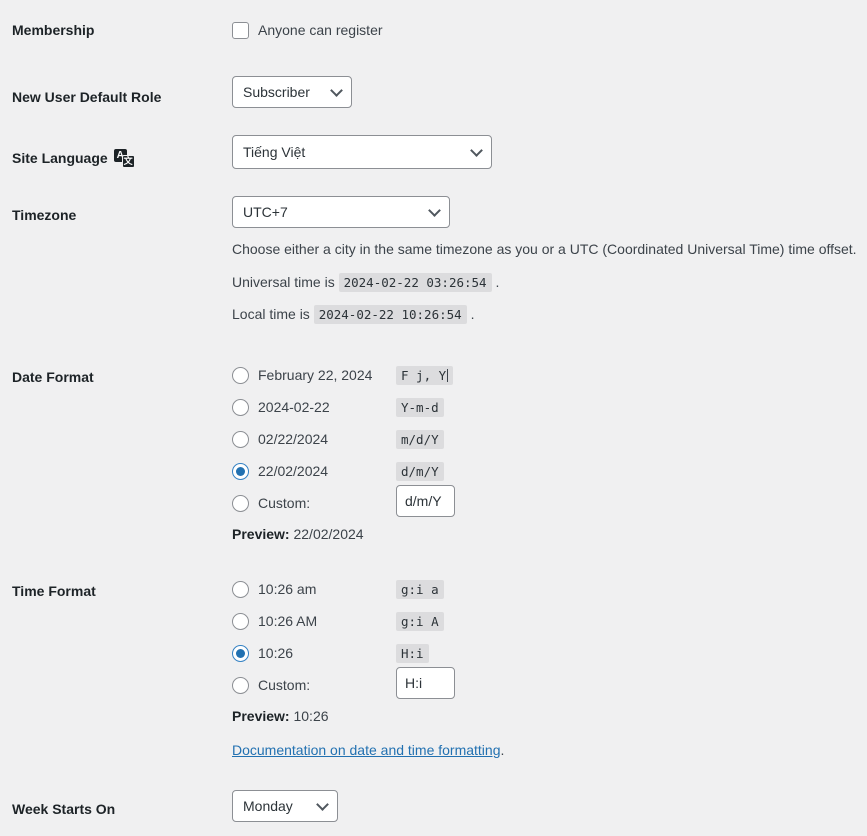 The width and height of the screenshot is (867, 836). Describe the element at coordinates (64, 809) in the screenshot. I see `week-starts-on-label: Week Starts On` at that location.